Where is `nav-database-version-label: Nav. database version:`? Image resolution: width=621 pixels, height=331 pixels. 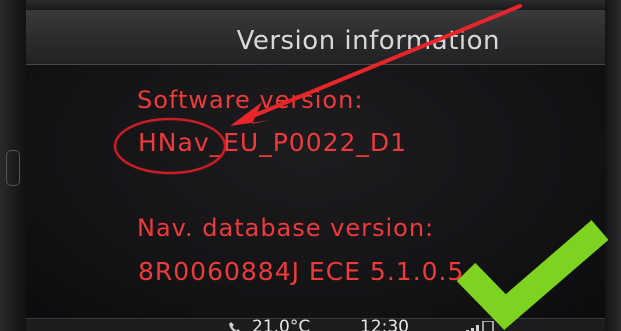
nav-database-version-label: Nav. database version: is located at coordinates (286, 228).